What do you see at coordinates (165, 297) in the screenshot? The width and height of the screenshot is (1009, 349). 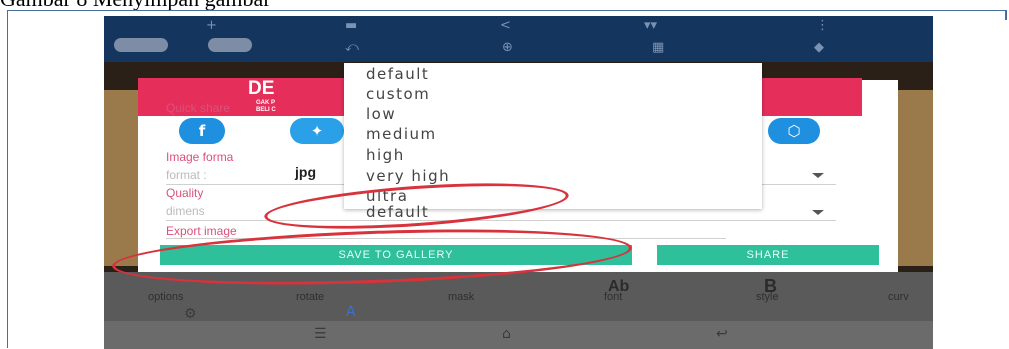 I see `options-tool-label: options` at bounding box center [165, 297].